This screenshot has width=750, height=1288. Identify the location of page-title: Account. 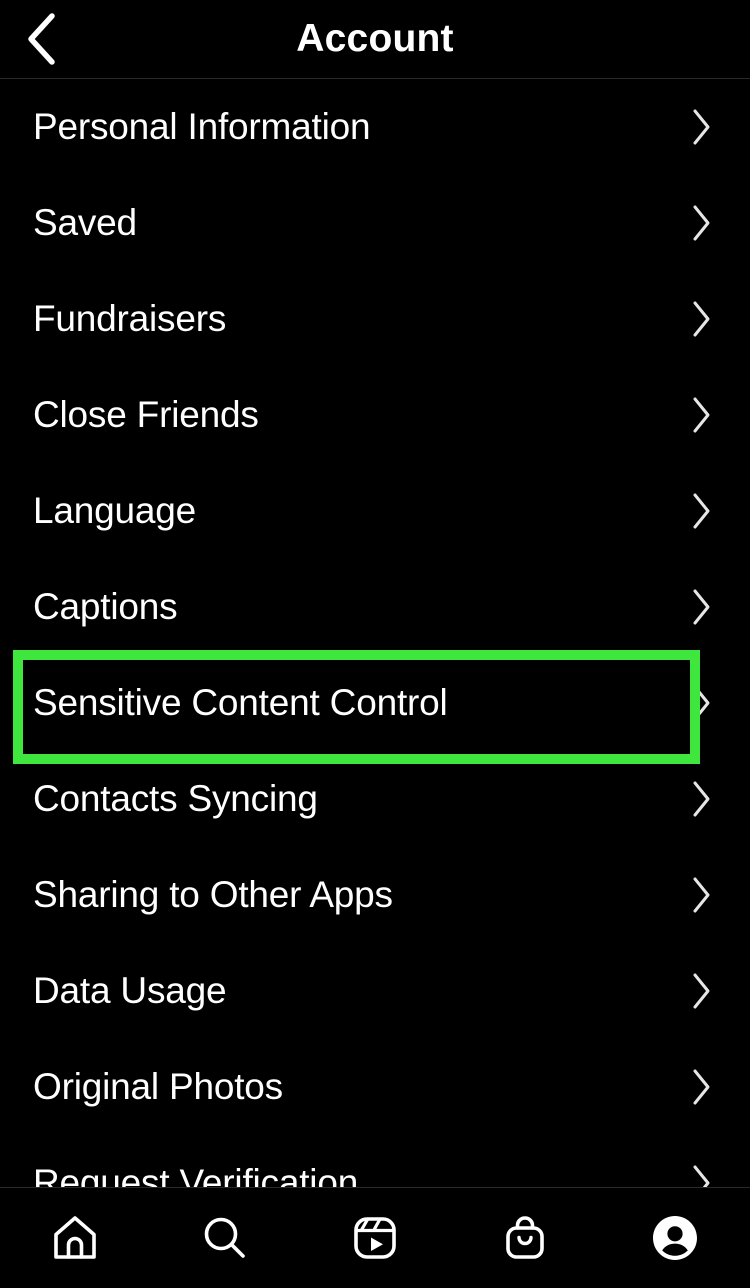
(375, 38).